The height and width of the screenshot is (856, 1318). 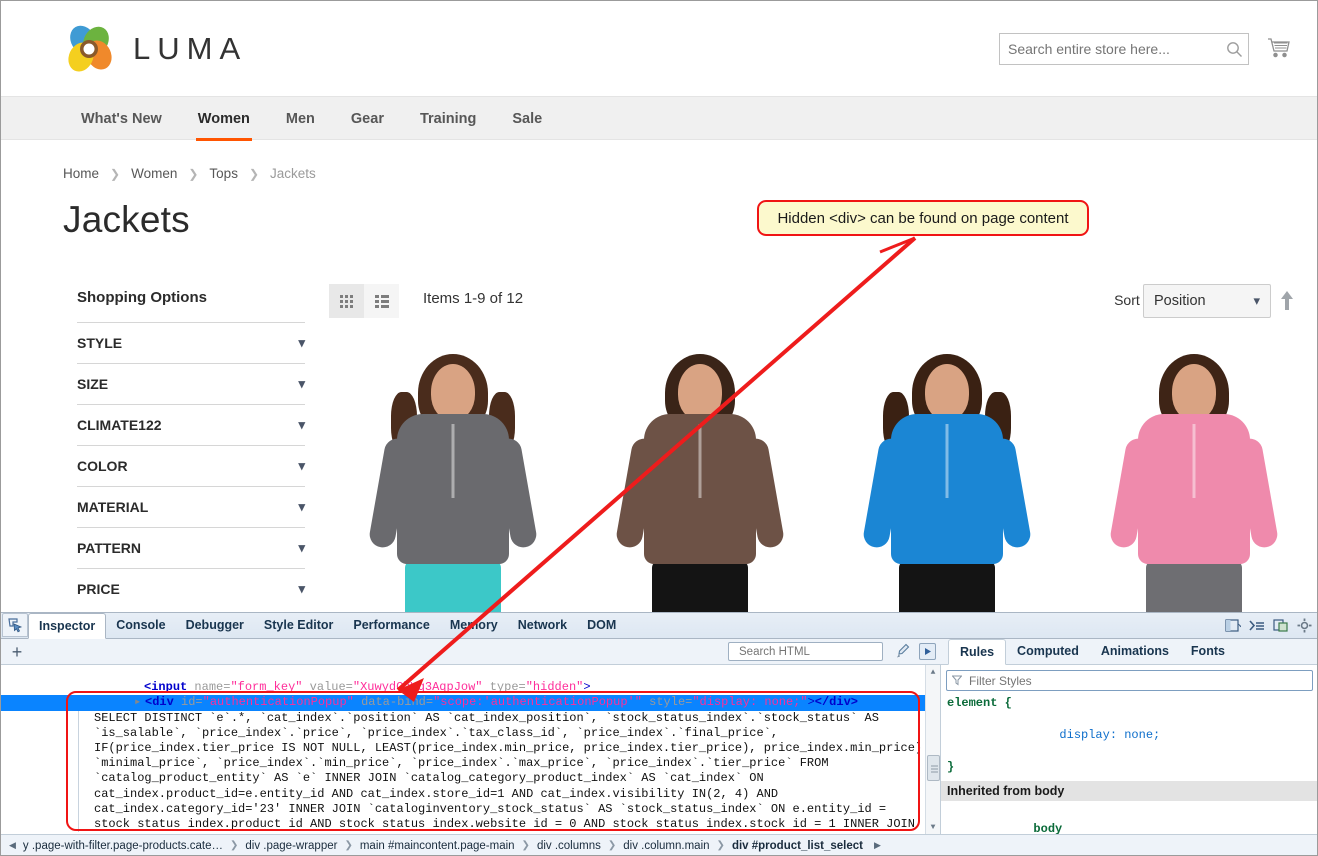 I want to click on breadcrumb-scroll-left-icon: ◀, so click(x=12, y=845).